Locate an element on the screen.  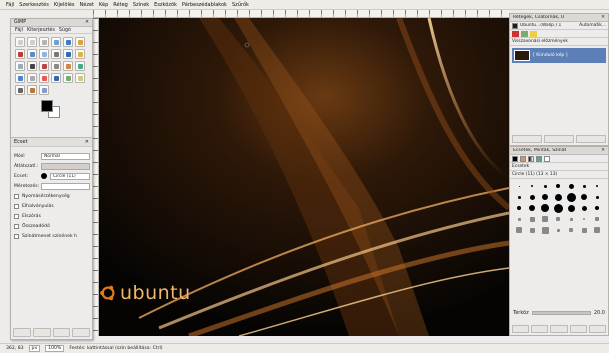
unit-select: px is located at coordinates (34, 348).